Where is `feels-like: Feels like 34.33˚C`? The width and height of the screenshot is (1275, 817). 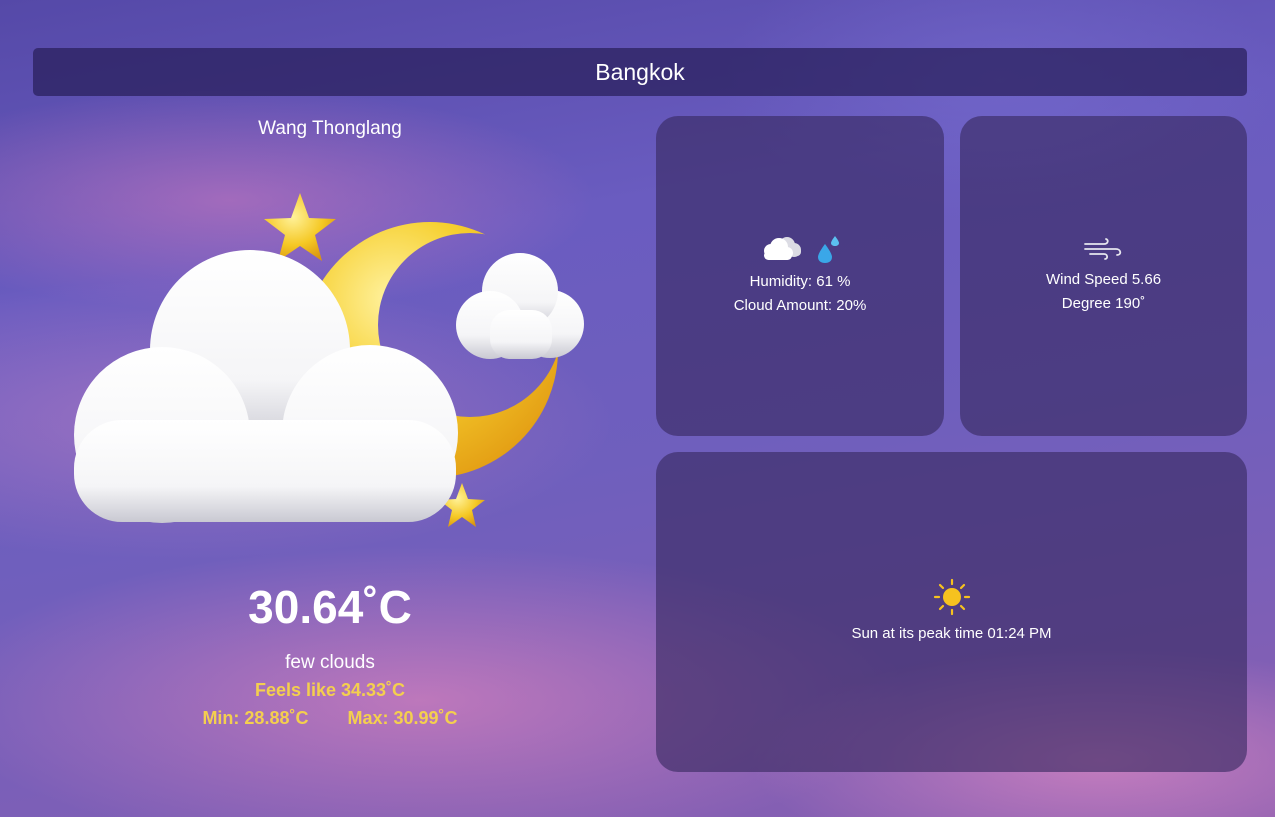 feels-like: Feels like 34.33˚C is located at coordinates (330, 690).